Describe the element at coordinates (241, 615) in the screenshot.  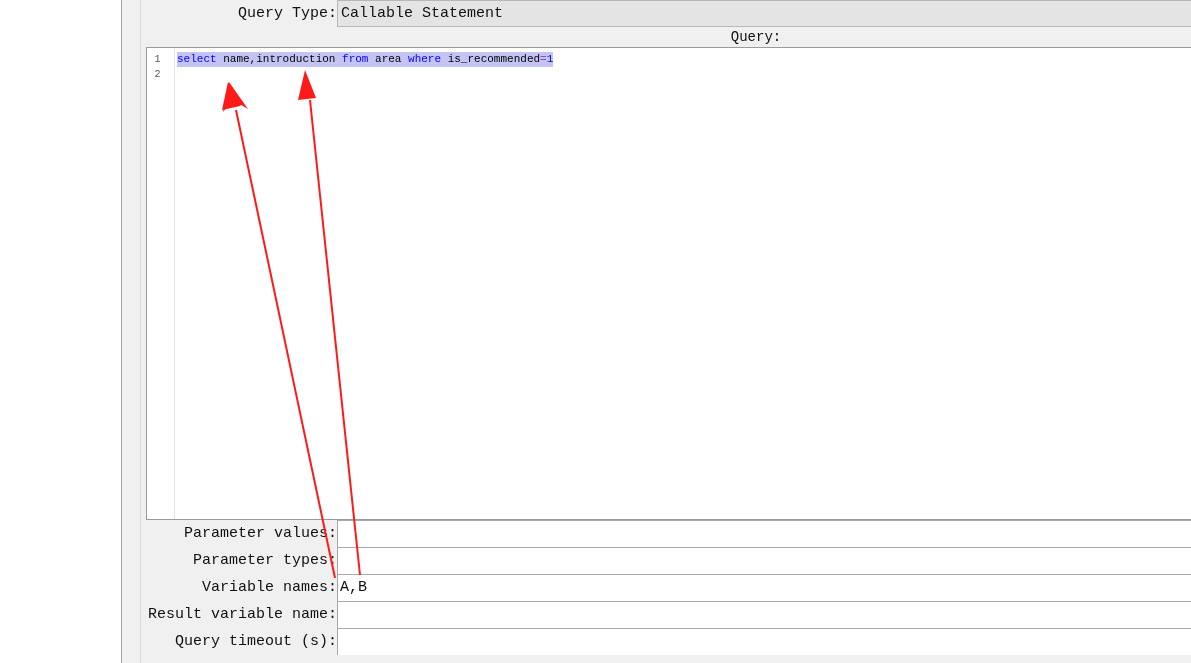
I see `field-label: Result variable name:` at that location.